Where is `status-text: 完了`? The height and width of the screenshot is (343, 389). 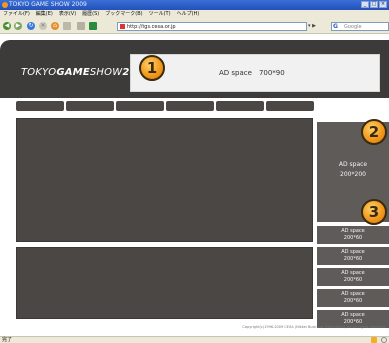
status-text: 完了 is located at coordinates (7, 340).